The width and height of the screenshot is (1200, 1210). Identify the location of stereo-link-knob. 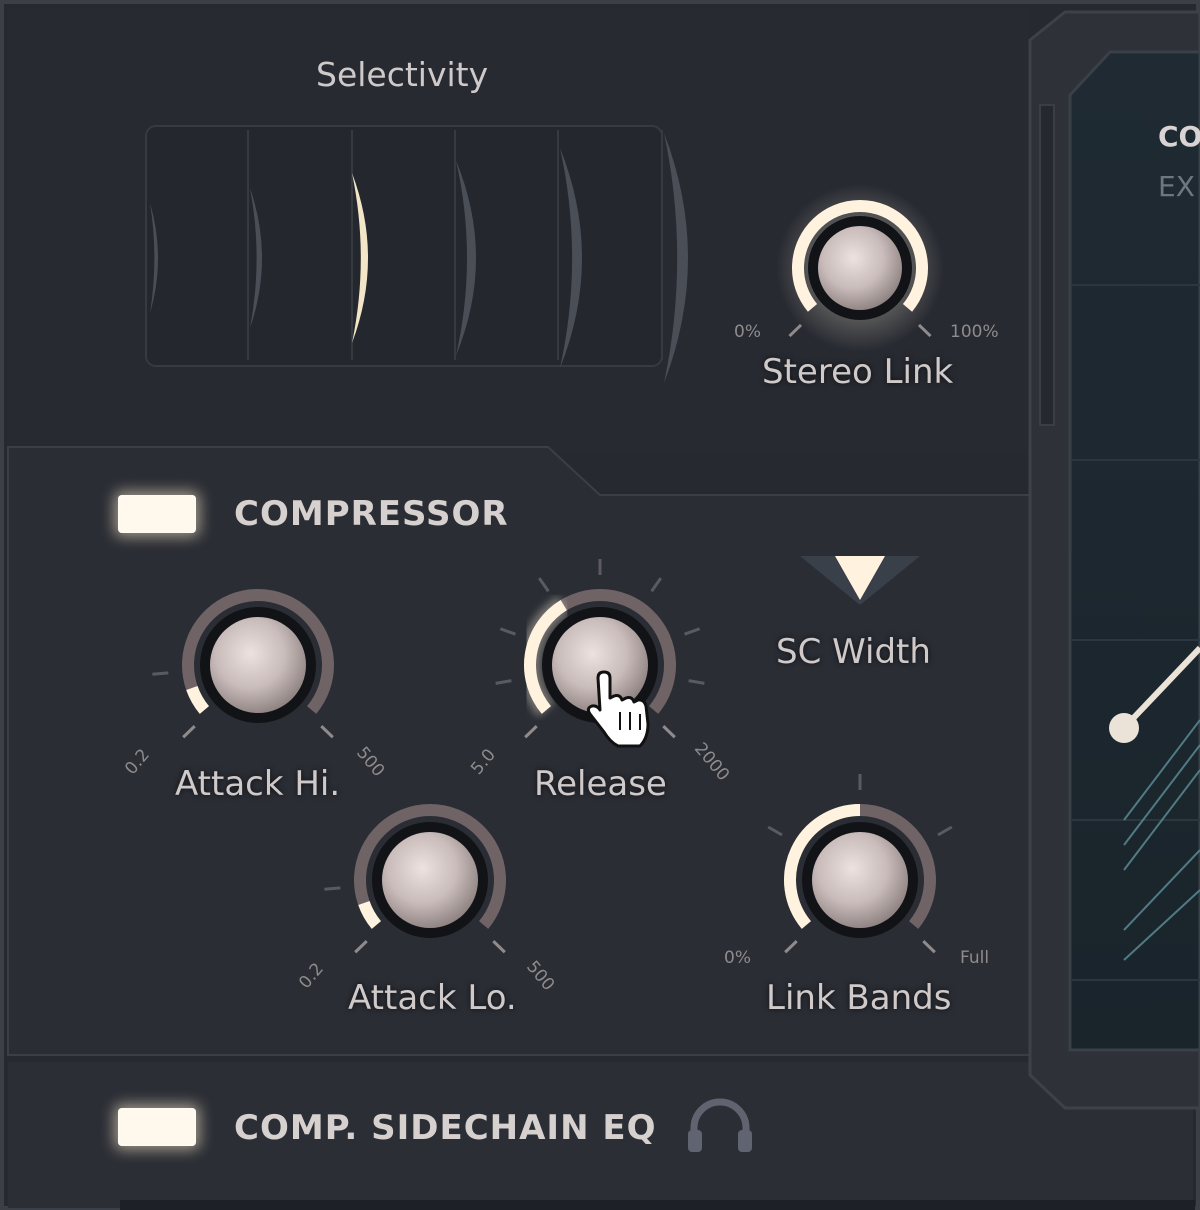
(860, 268).